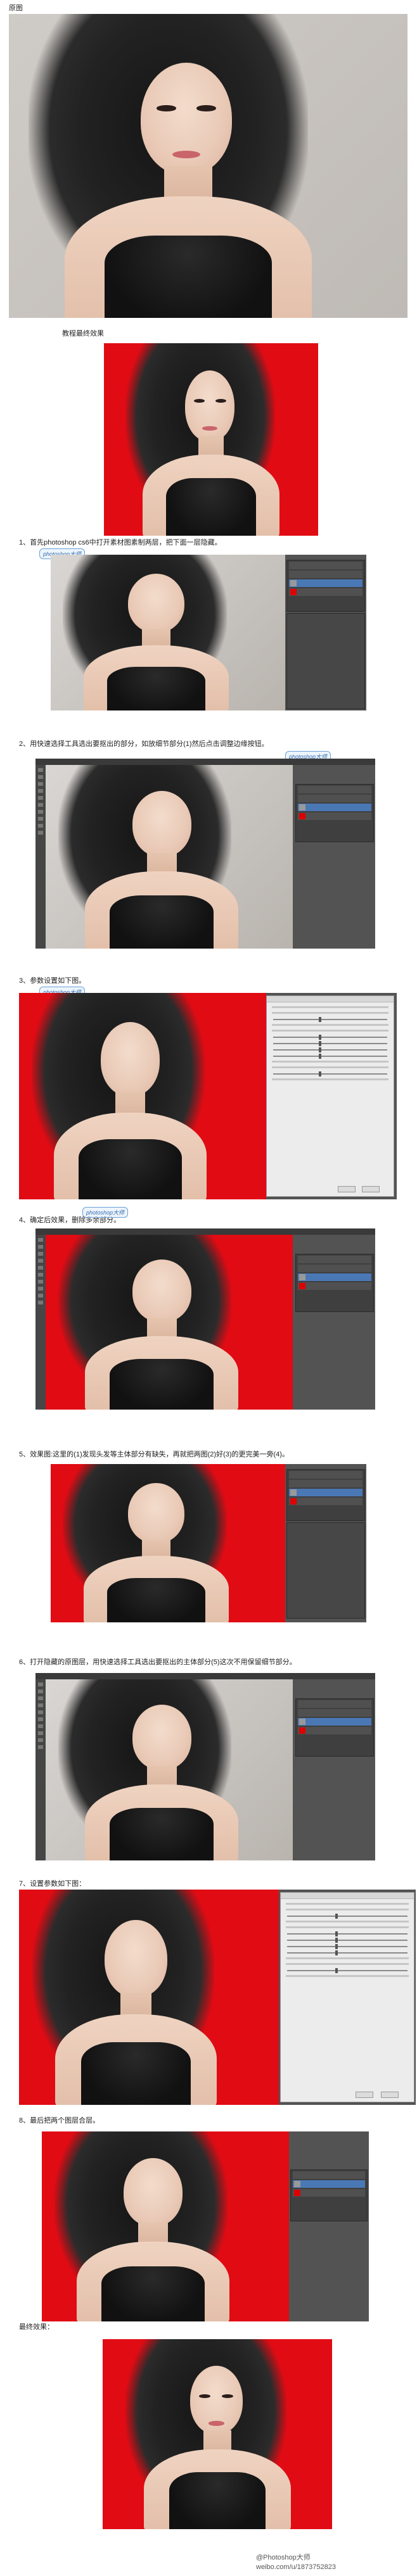 This screenshot has height=2576, width=417. What do you see at coordinates (65, 2121) in the screenshot?
I see `step-text: 最后把两个图层合层。` at bounding box center [65, 2121].